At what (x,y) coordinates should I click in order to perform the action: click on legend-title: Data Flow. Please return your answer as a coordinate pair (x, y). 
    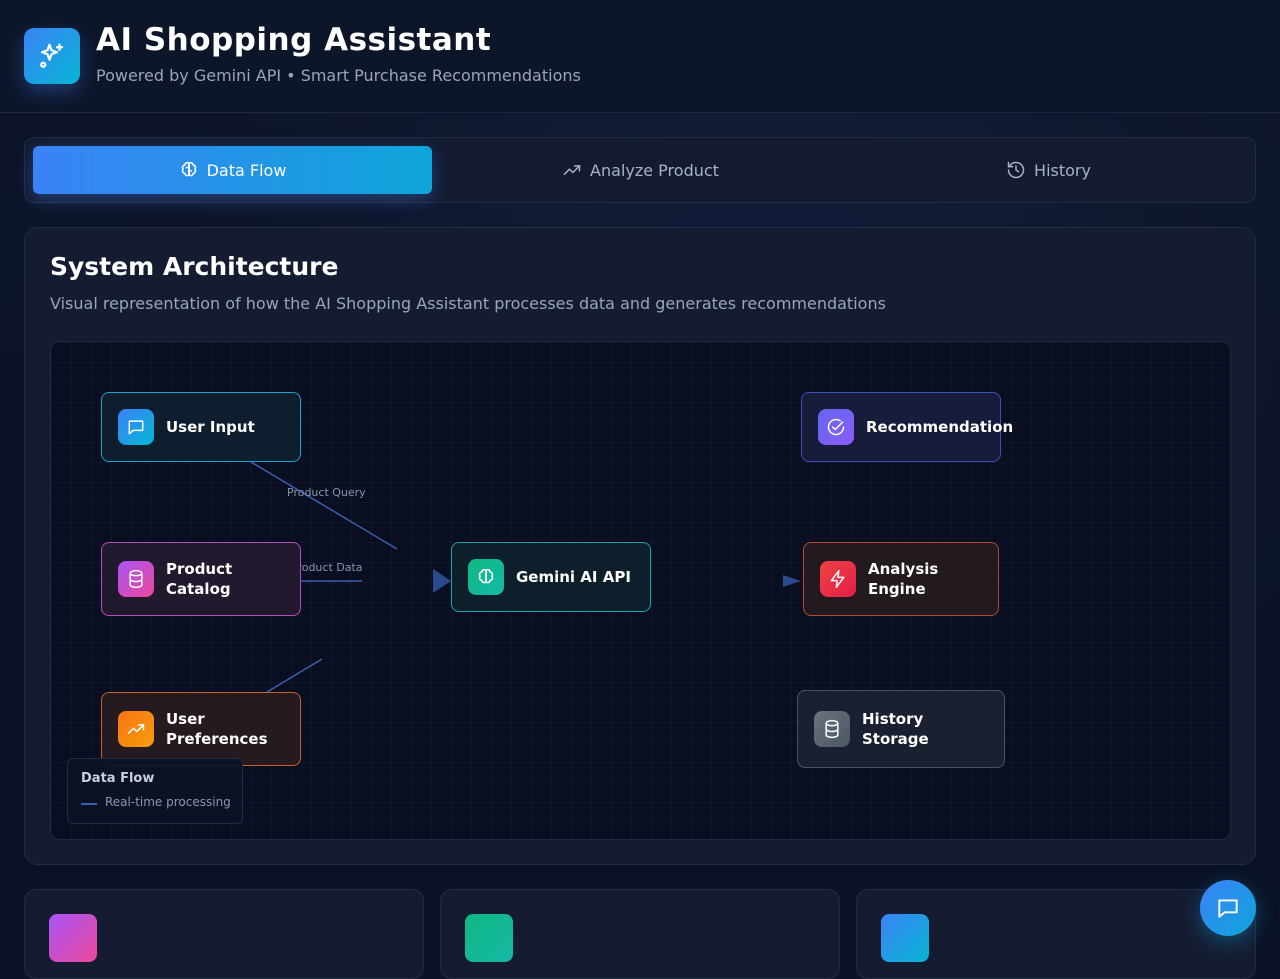
    Looking at the image, I should click on (118, 778).